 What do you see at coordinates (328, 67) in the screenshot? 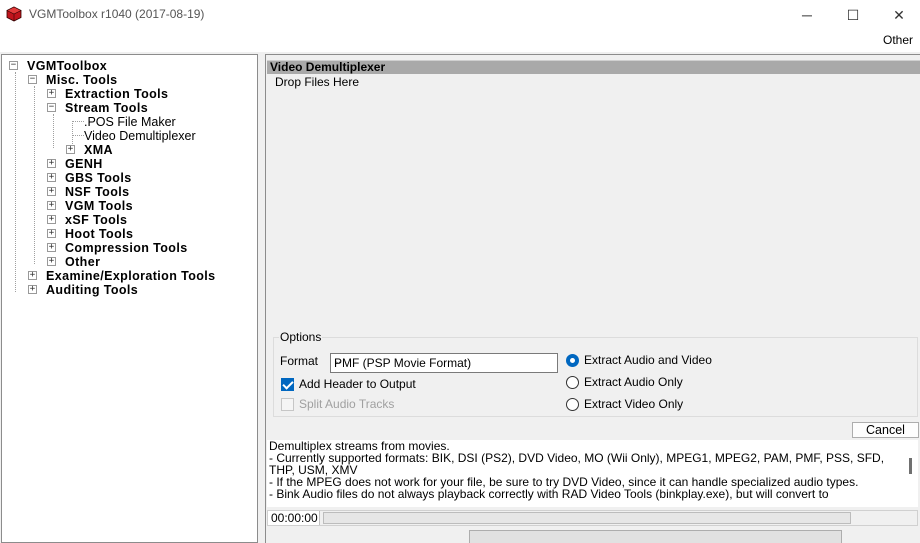
I see `panel-title: Video Demultiplexer` at bounding box center [328, 67].